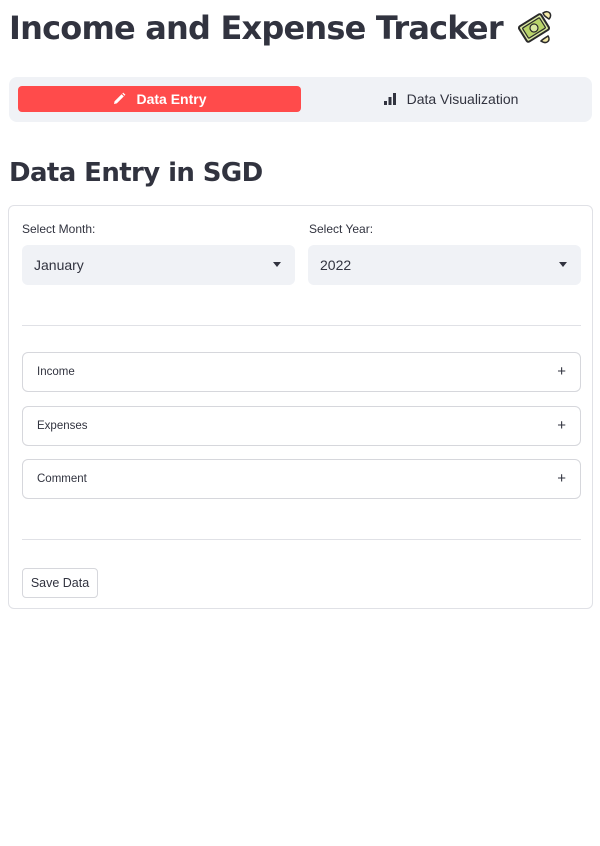  I want to click on month-select: January, so click(158, 265).